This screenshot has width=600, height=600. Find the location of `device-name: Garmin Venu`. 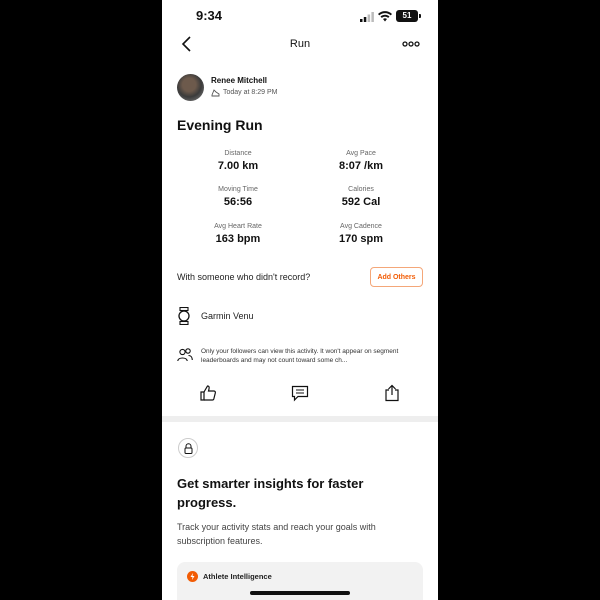

device-name: Garmin Venu is located at coordinates (227, 316).